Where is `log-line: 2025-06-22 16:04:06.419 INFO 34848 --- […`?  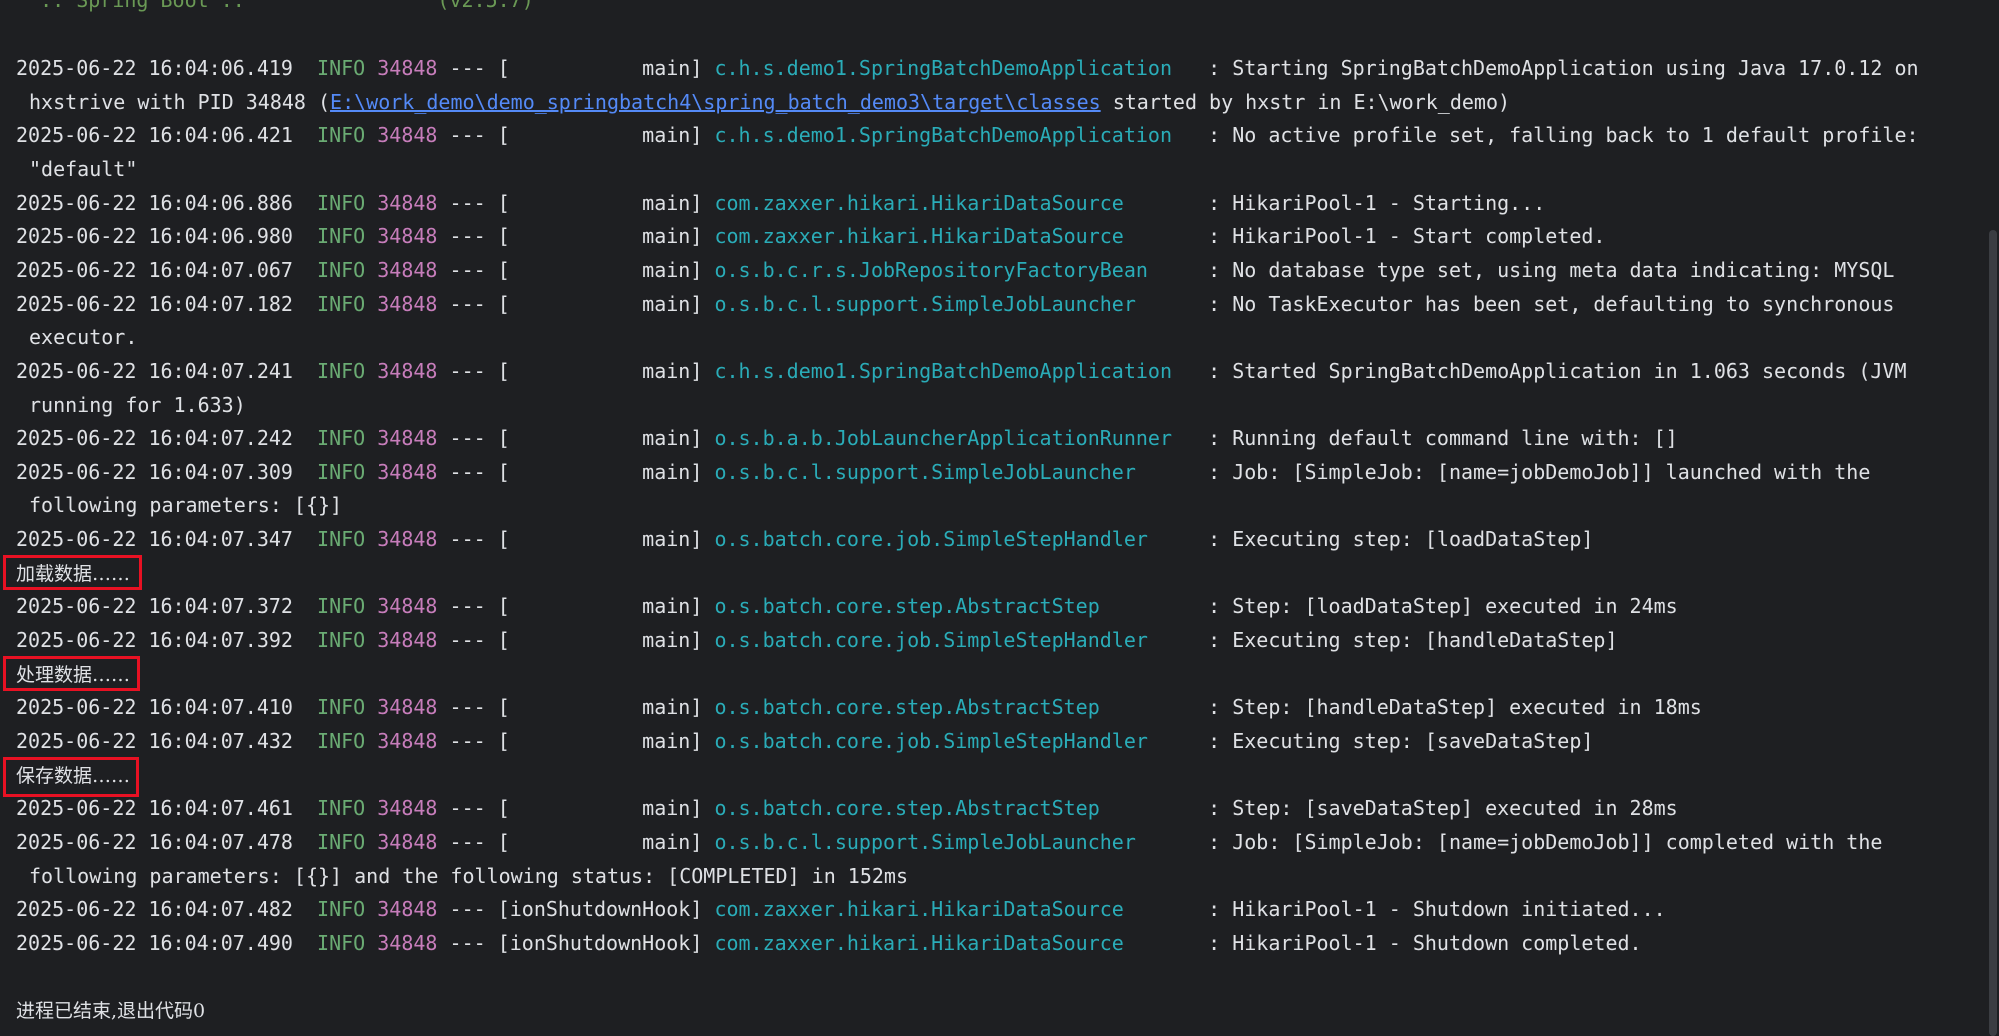
log-line: 2025-06-22 16:04:06.419 INFO 34848 --- [… is located at coordinates (967, 68).